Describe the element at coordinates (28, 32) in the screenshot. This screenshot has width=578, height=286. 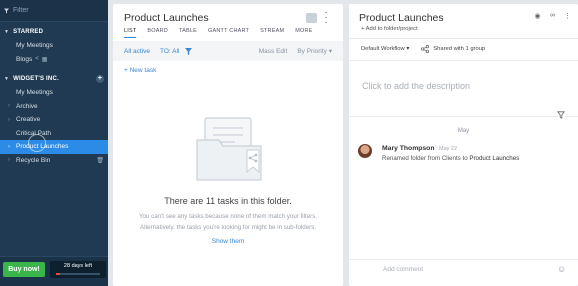
I see `starred-header-label: STARRED` at that location.